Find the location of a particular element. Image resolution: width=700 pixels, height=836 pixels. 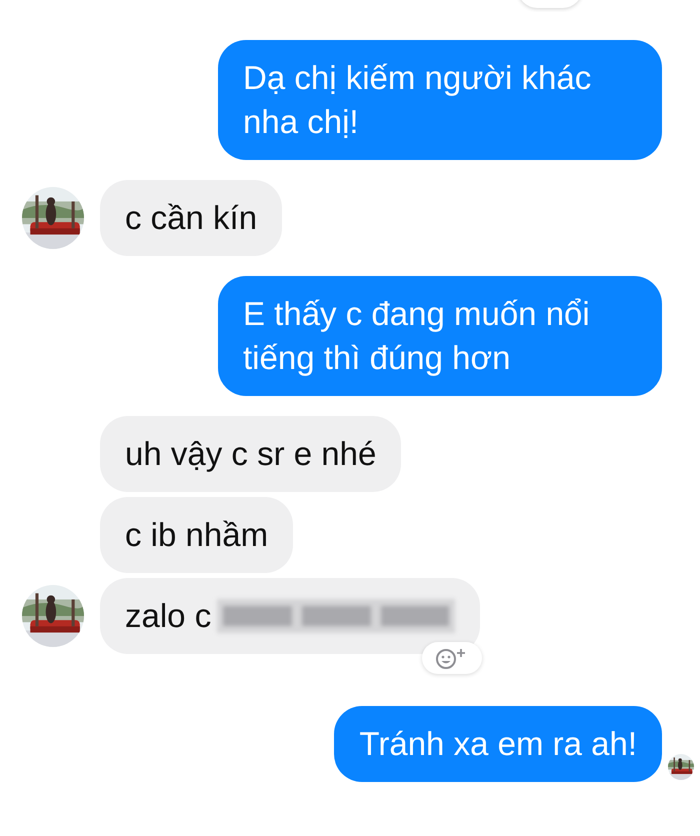

message-text: uh vậy c sr e nhé is located at coordinates (250, 454).